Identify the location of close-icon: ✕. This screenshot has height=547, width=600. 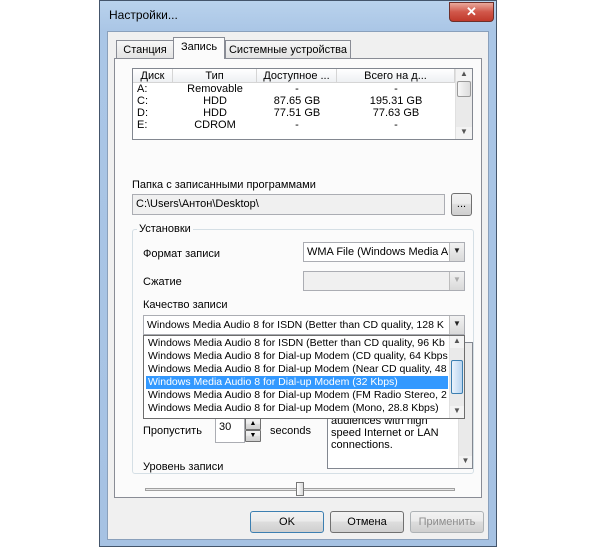
(471, 11).